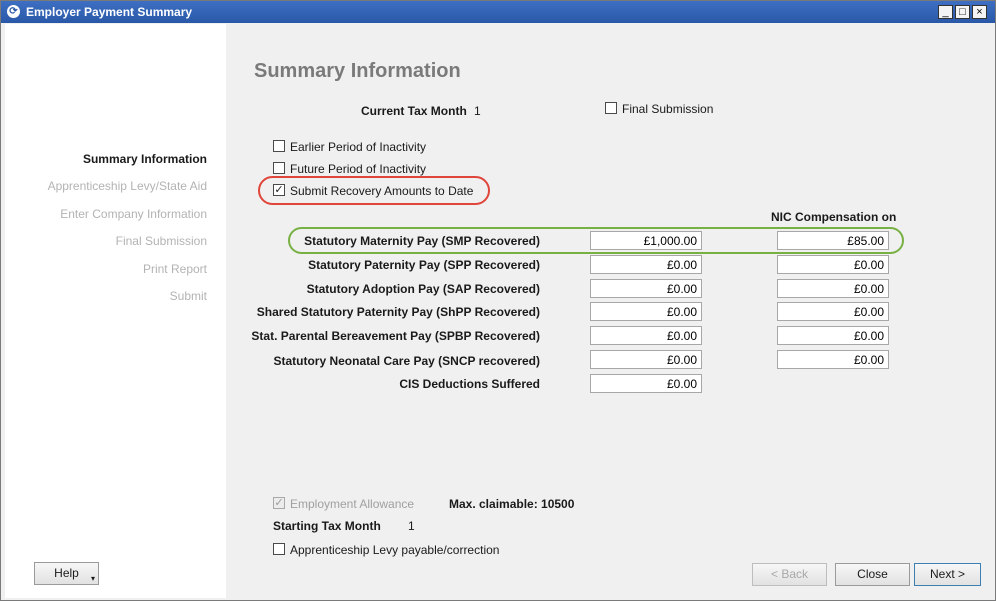 The width and height of the screenshot is (996, 601). I want to click on sidebar-item-print-report: Print Report, so click(174, 269).